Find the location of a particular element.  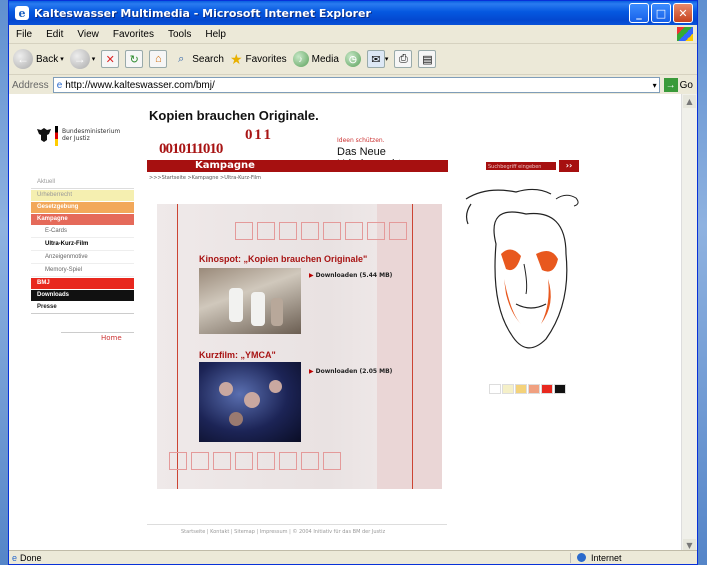

kurzfilm-download-label: Downloaden (2.05 MB) is located at coordinates (354, 371).